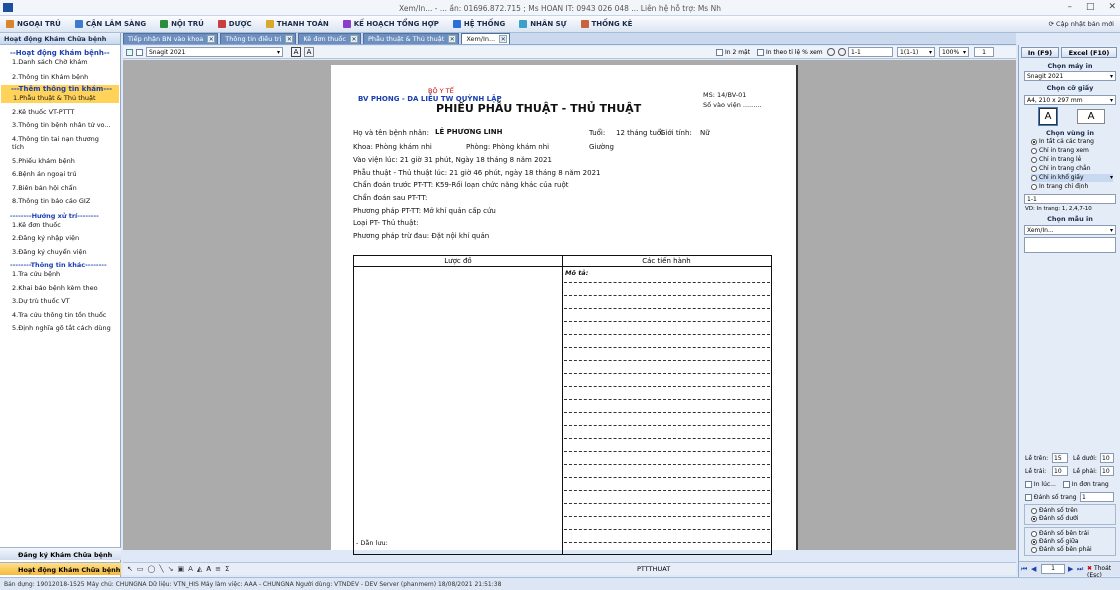 The height and width of the screenshot is (590, 1120). I want to click on num-center-option: Đánh số giữa, so click(1055, 542).